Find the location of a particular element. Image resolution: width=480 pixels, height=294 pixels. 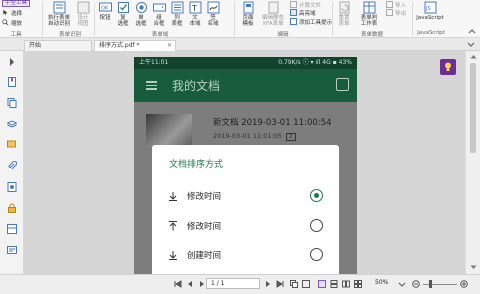

tab-home: 开始 is located at coordinates (58, 45).